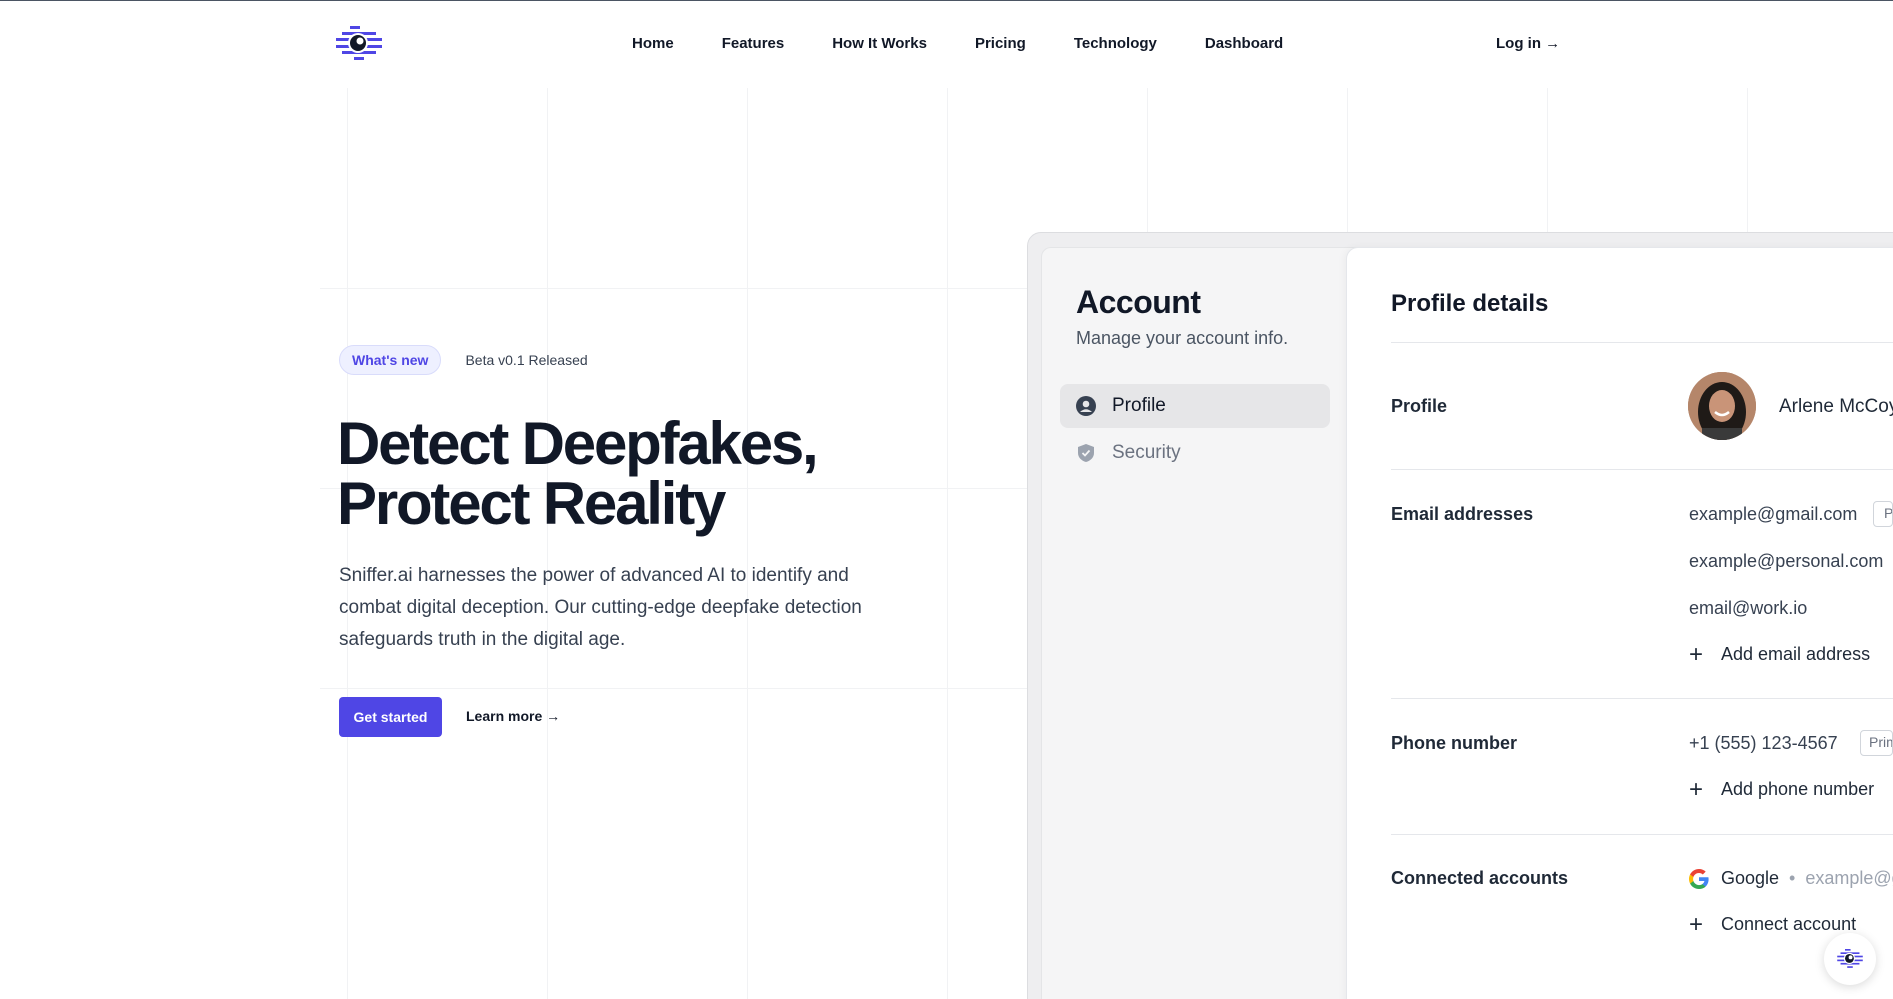 The height and width of the screenshot is (999, 1893). I want to click on phone-number-label: Phone number, so click(1454, 743).